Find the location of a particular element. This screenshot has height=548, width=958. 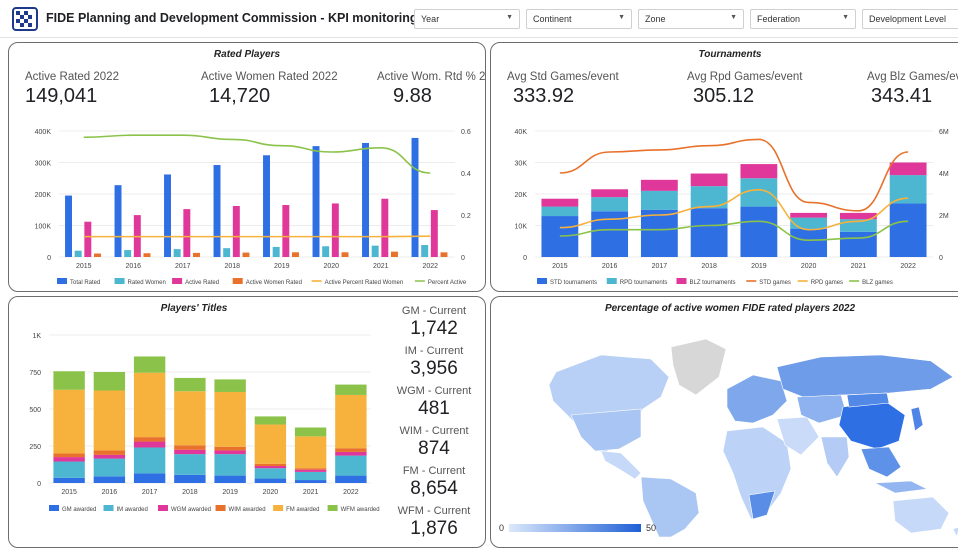

map-region-usa is located at coordinates (606, 430).